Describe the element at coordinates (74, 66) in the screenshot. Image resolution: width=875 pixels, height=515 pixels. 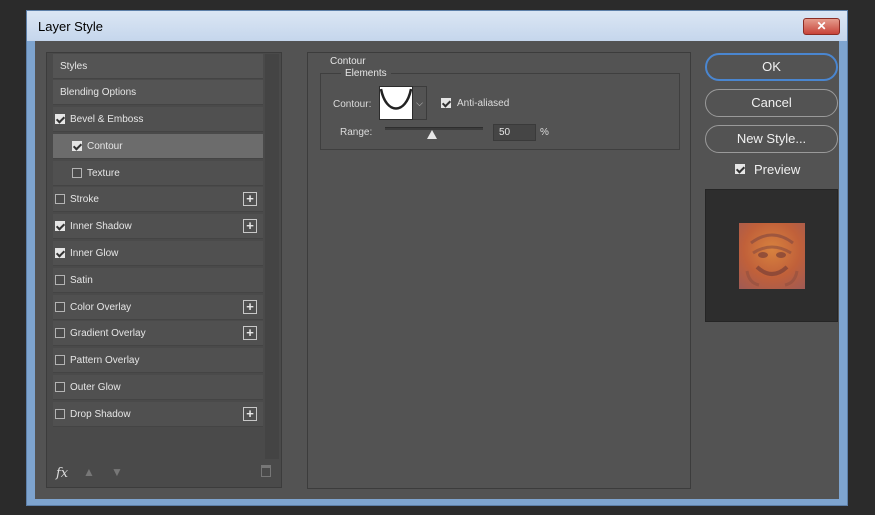
I see `styles-header-label: Styles` at that location.